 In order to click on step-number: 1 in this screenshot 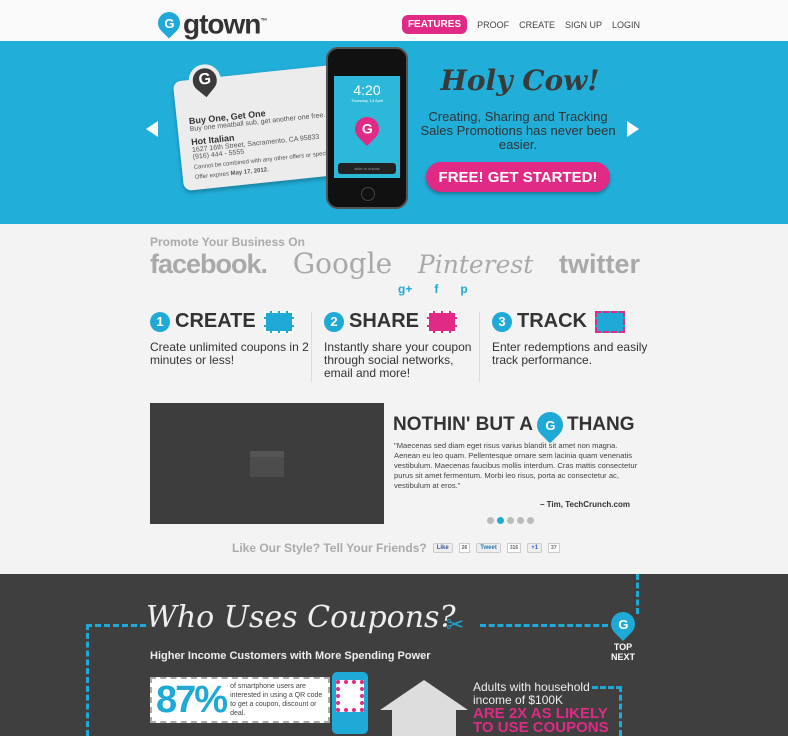, I will do `click(160, 321)`.